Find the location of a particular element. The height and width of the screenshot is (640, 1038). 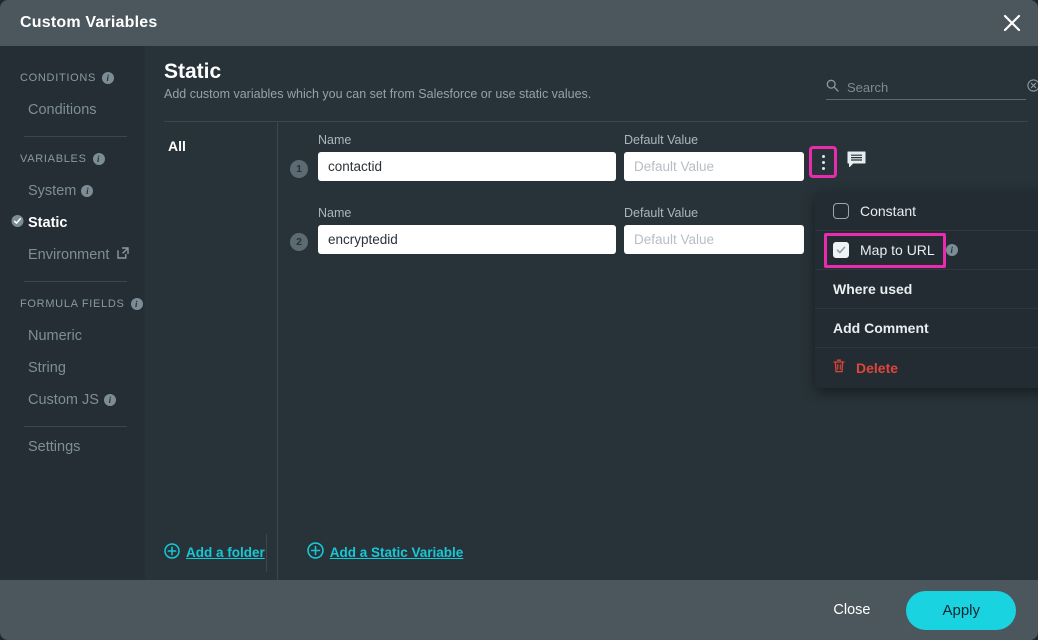

sidebar-item-label: Static is located at coordinates (48, 223).